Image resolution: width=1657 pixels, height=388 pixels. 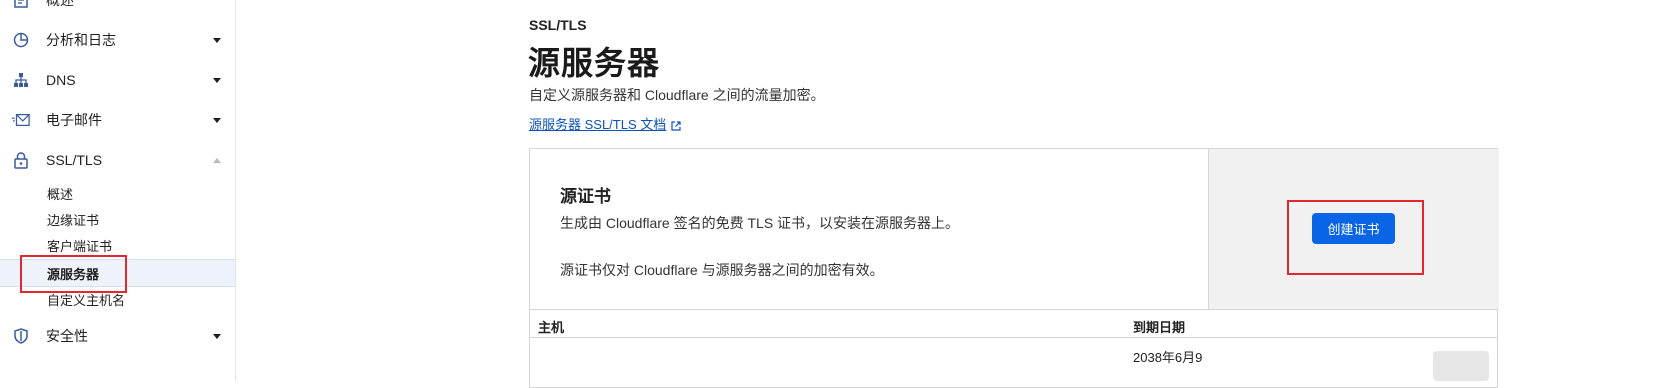 What do you see at coordinates (67, 336) in the screenshot?
I see `sidebar-item-label: 安全性` at bounding box center [67, 336].